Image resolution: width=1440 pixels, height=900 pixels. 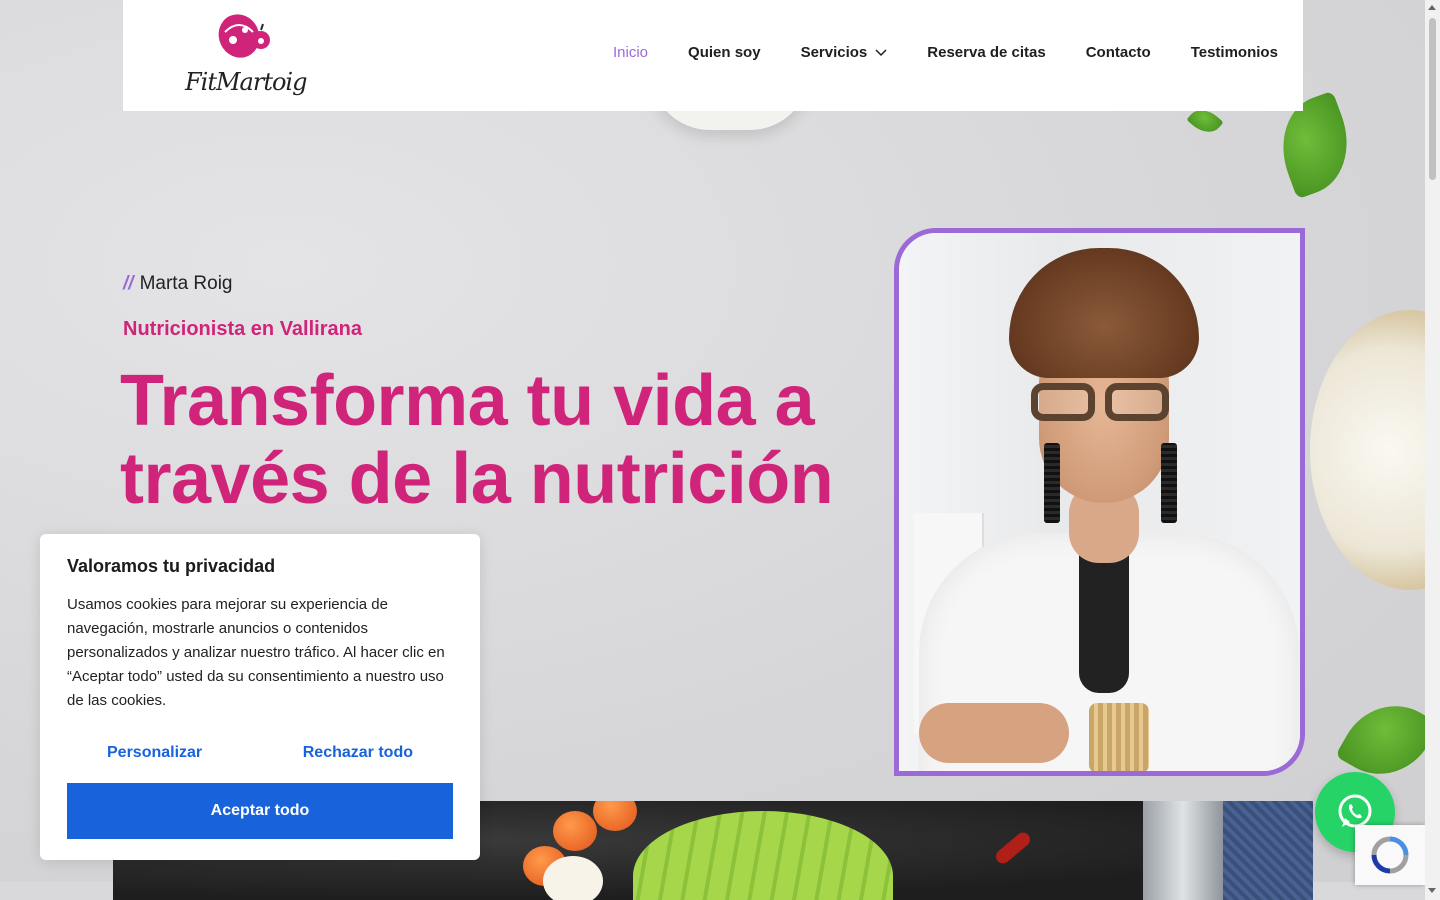 I want to click on recaptcha-badge, so click(x=1390, y=855).